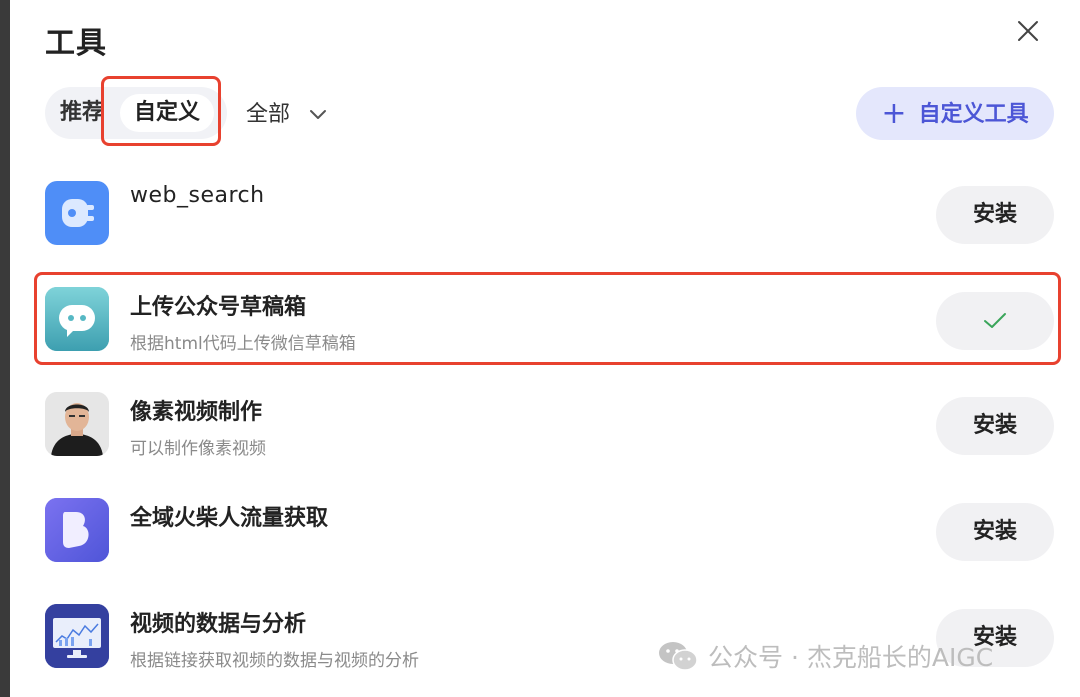 The height and width of the screenshot is (697, 1080). I want to click on b-logo-icon, so click(77, 530).